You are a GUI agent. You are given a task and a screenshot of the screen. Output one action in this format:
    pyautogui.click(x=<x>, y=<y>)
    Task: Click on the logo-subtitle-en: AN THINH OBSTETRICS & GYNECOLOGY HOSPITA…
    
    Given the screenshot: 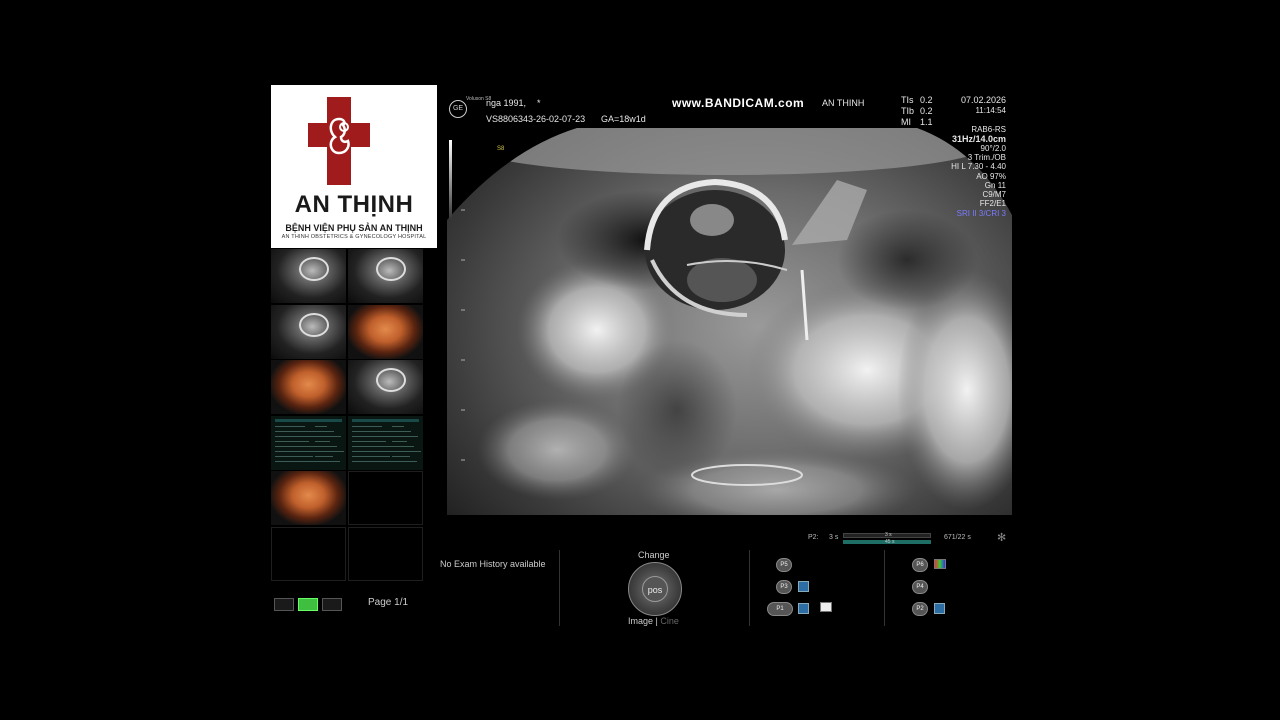 What is the action you would take?
    pyautogui.click(x=354, y=237)
    